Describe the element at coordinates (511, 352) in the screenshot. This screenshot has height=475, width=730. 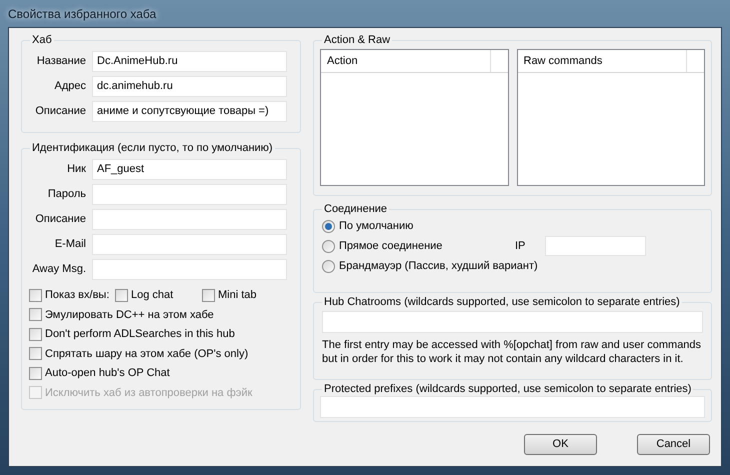
I see `hint-text: The first entry may be accessed with %[opchat] from raw and user commands but in order for this to work it may not contain any wildcard characters in it.` at that location.